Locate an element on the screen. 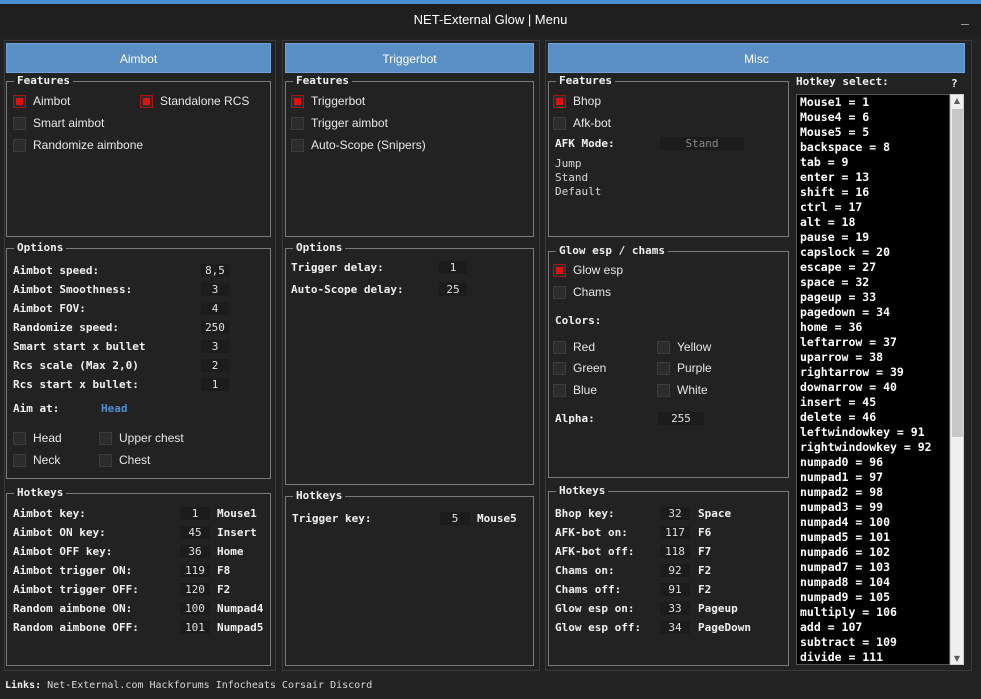 This screenshot has width=981, height=699. trigger-aimbot-checkbox: Trigger aimbot is located at coordinates (339, 123).